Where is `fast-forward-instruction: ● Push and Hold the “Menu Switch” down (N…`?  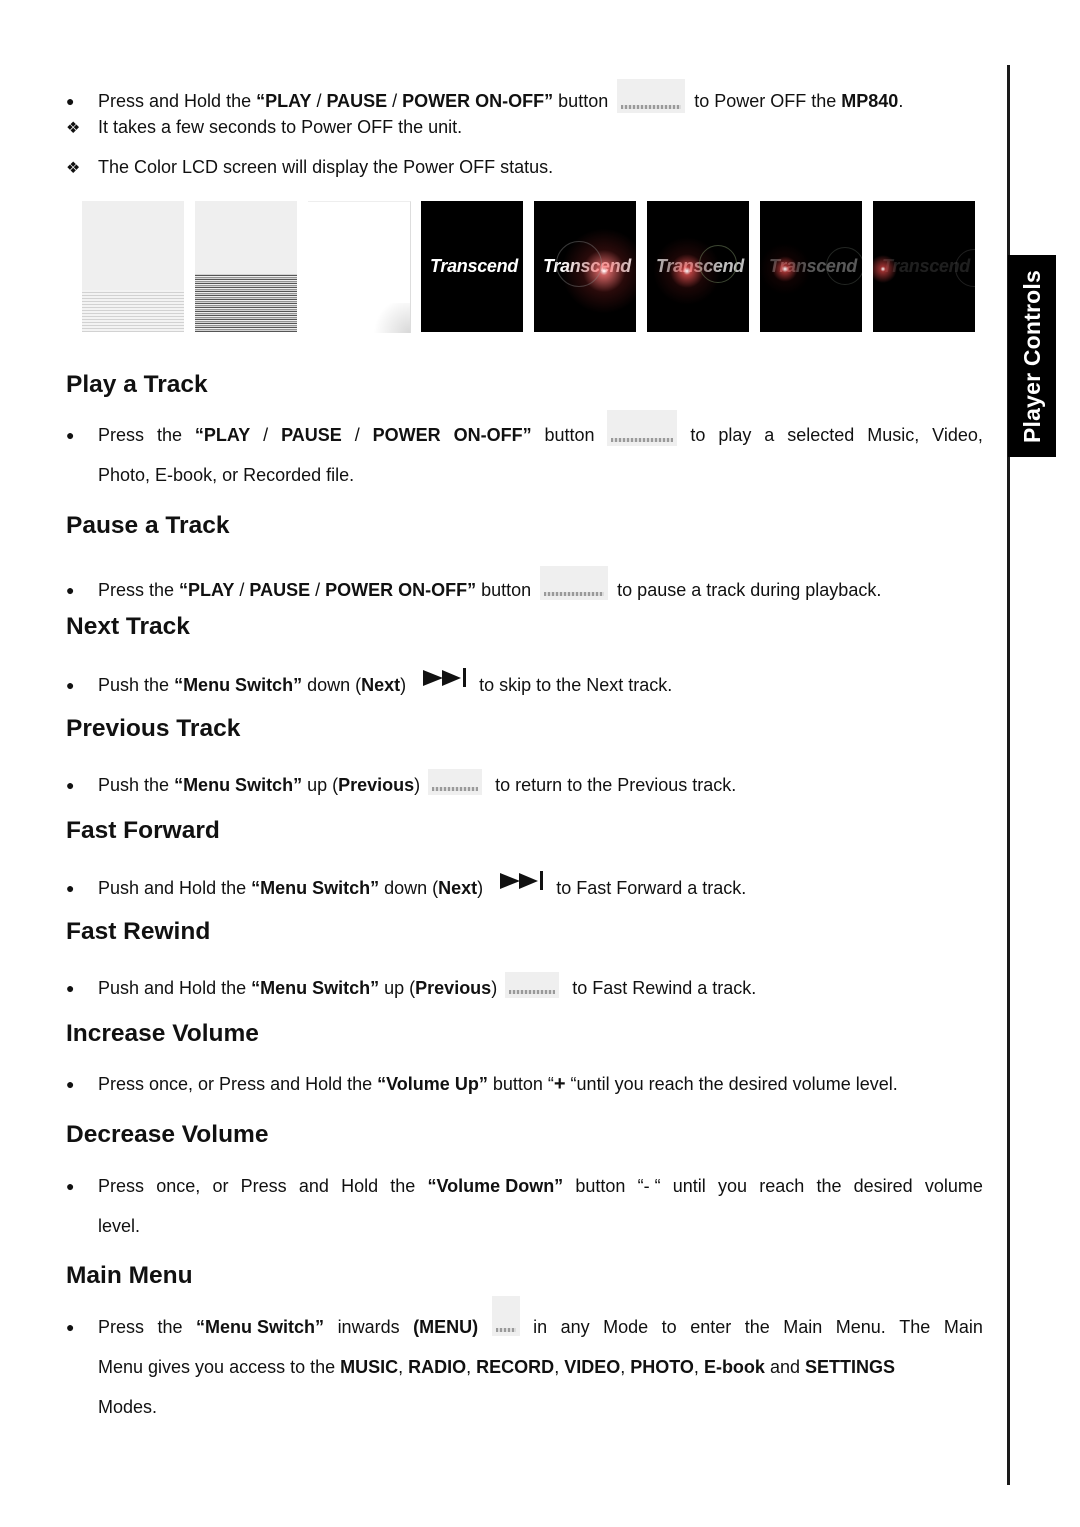 fast-forward-instruction: ● Push and Hold the “Menu Switch” down (N… is located at coordinates (406, 884).